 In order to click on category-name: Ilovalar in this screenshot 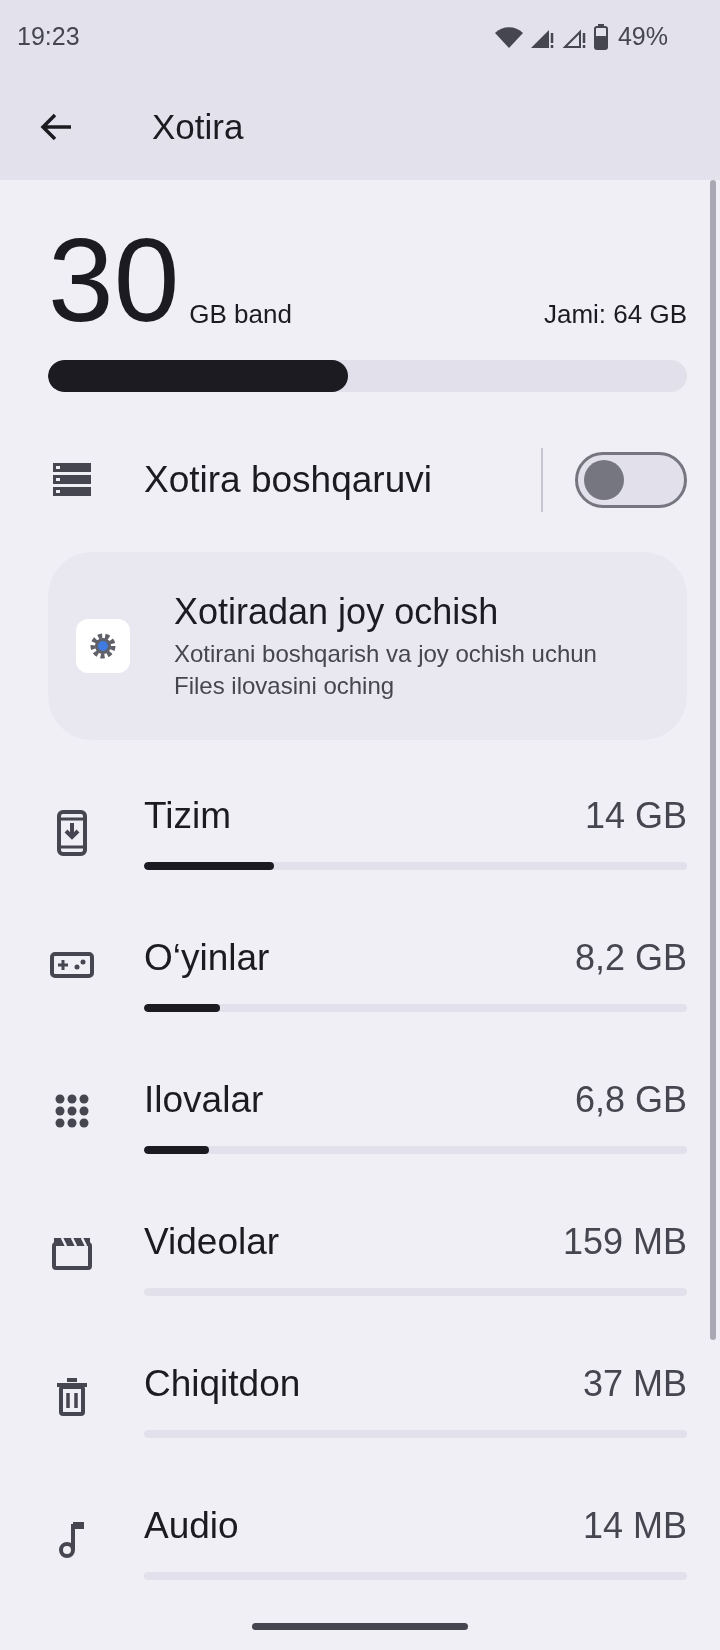, I will do `click(204, 1100)`.